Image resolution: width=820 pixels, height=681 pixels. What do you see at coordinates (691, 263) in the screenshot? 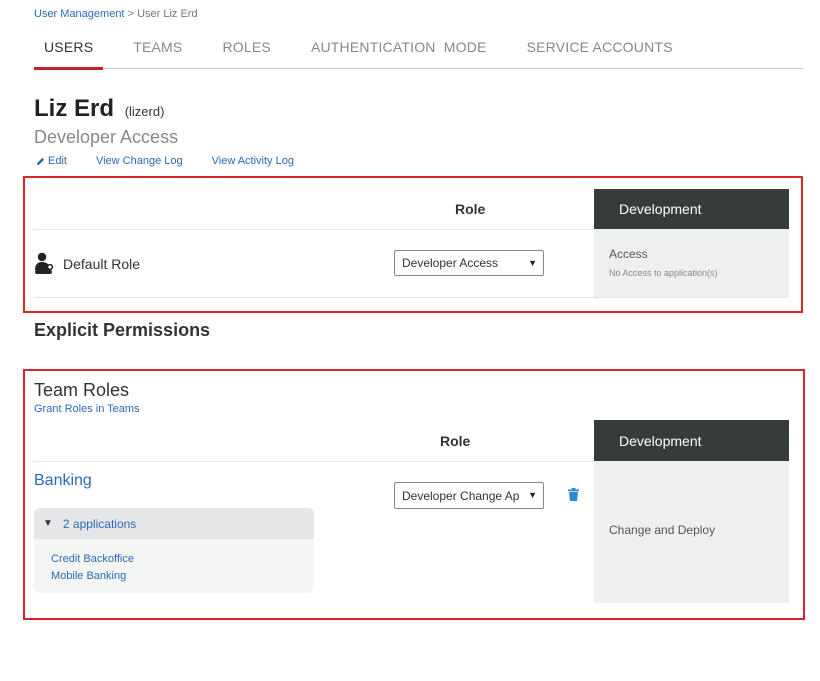
I see `env-panel-development` at bounding box center [691, 263].